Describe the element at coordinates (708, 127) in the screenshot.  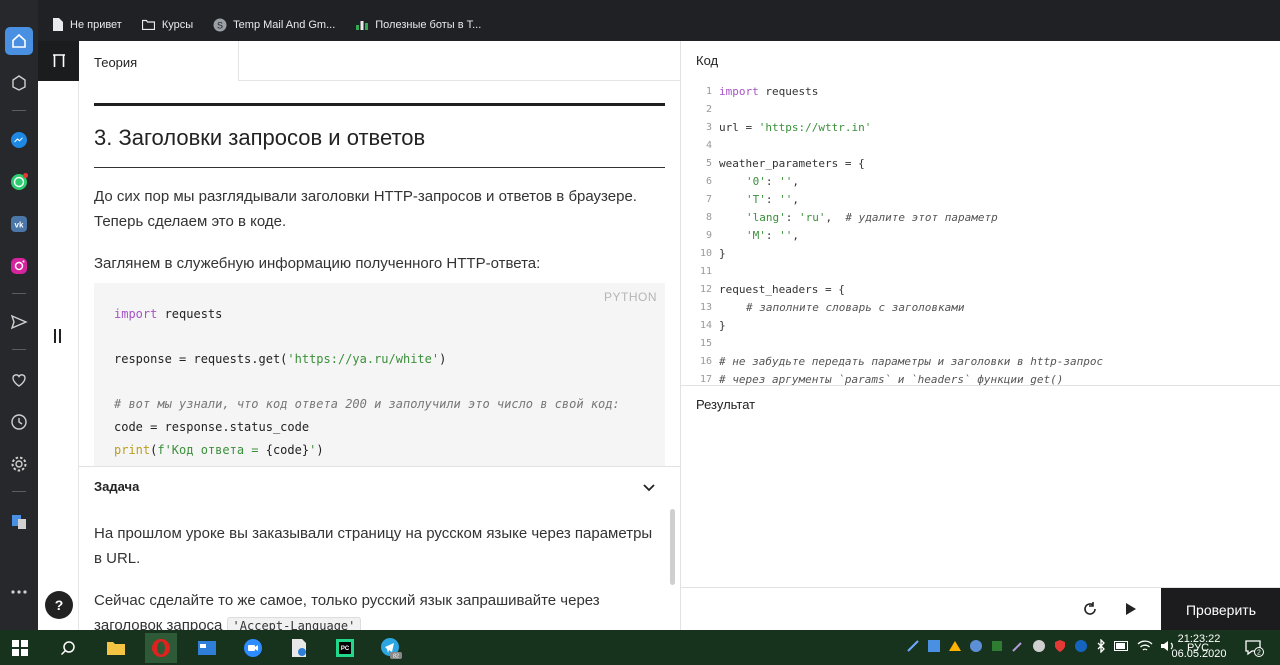
I see `line-number: 3` at that location.